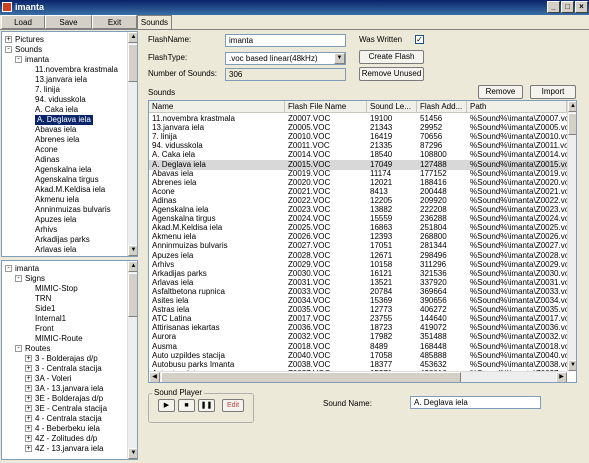 This screenshot has height=463, width=589. What do you see at coordinates (47, 160) in the screenshot?
I see `tree-item: Adinas` at bounding box center [47, 160].